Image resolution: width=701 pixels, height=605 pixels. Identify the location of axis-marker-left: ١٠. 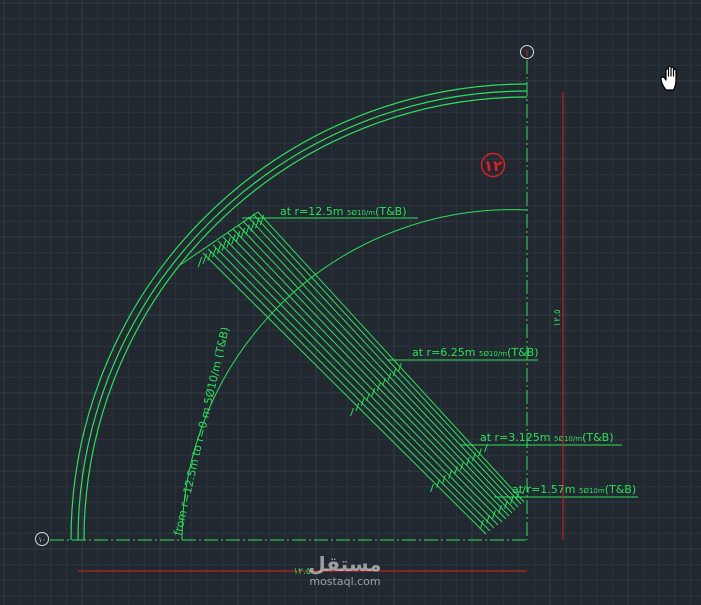
(42, 539).